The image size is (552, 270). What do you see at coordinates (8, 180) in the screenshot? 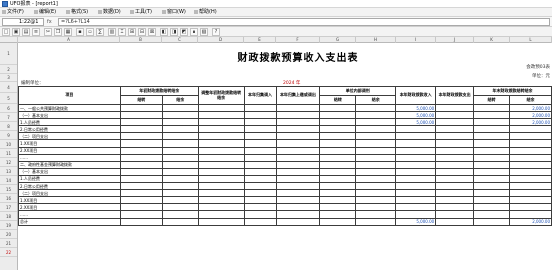
I see `row-header: 14` at bounding box center [8, 180].